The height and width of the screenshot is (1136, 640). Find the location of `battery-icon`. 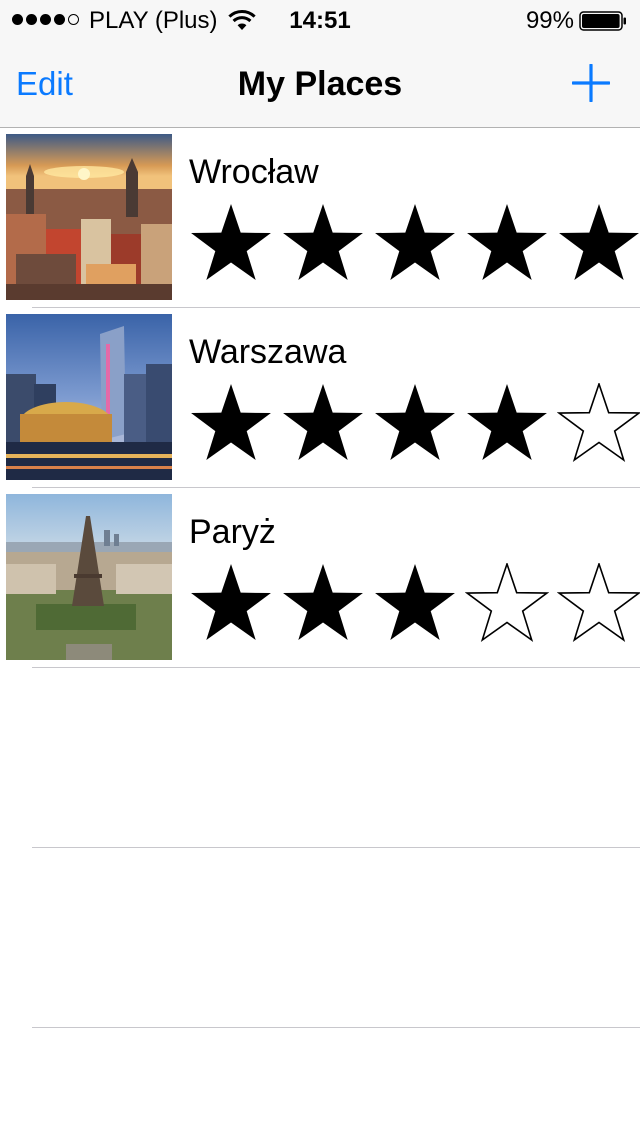

battery-icon is located at coordinates (602, 21).